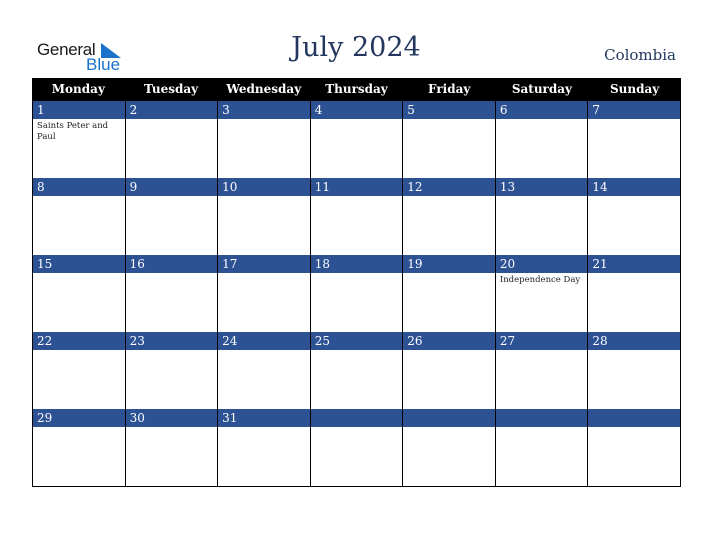 Image resolution: width=712 pixels, height=550 pixels. I want to click on day-cell: 26, so click(449, 370).